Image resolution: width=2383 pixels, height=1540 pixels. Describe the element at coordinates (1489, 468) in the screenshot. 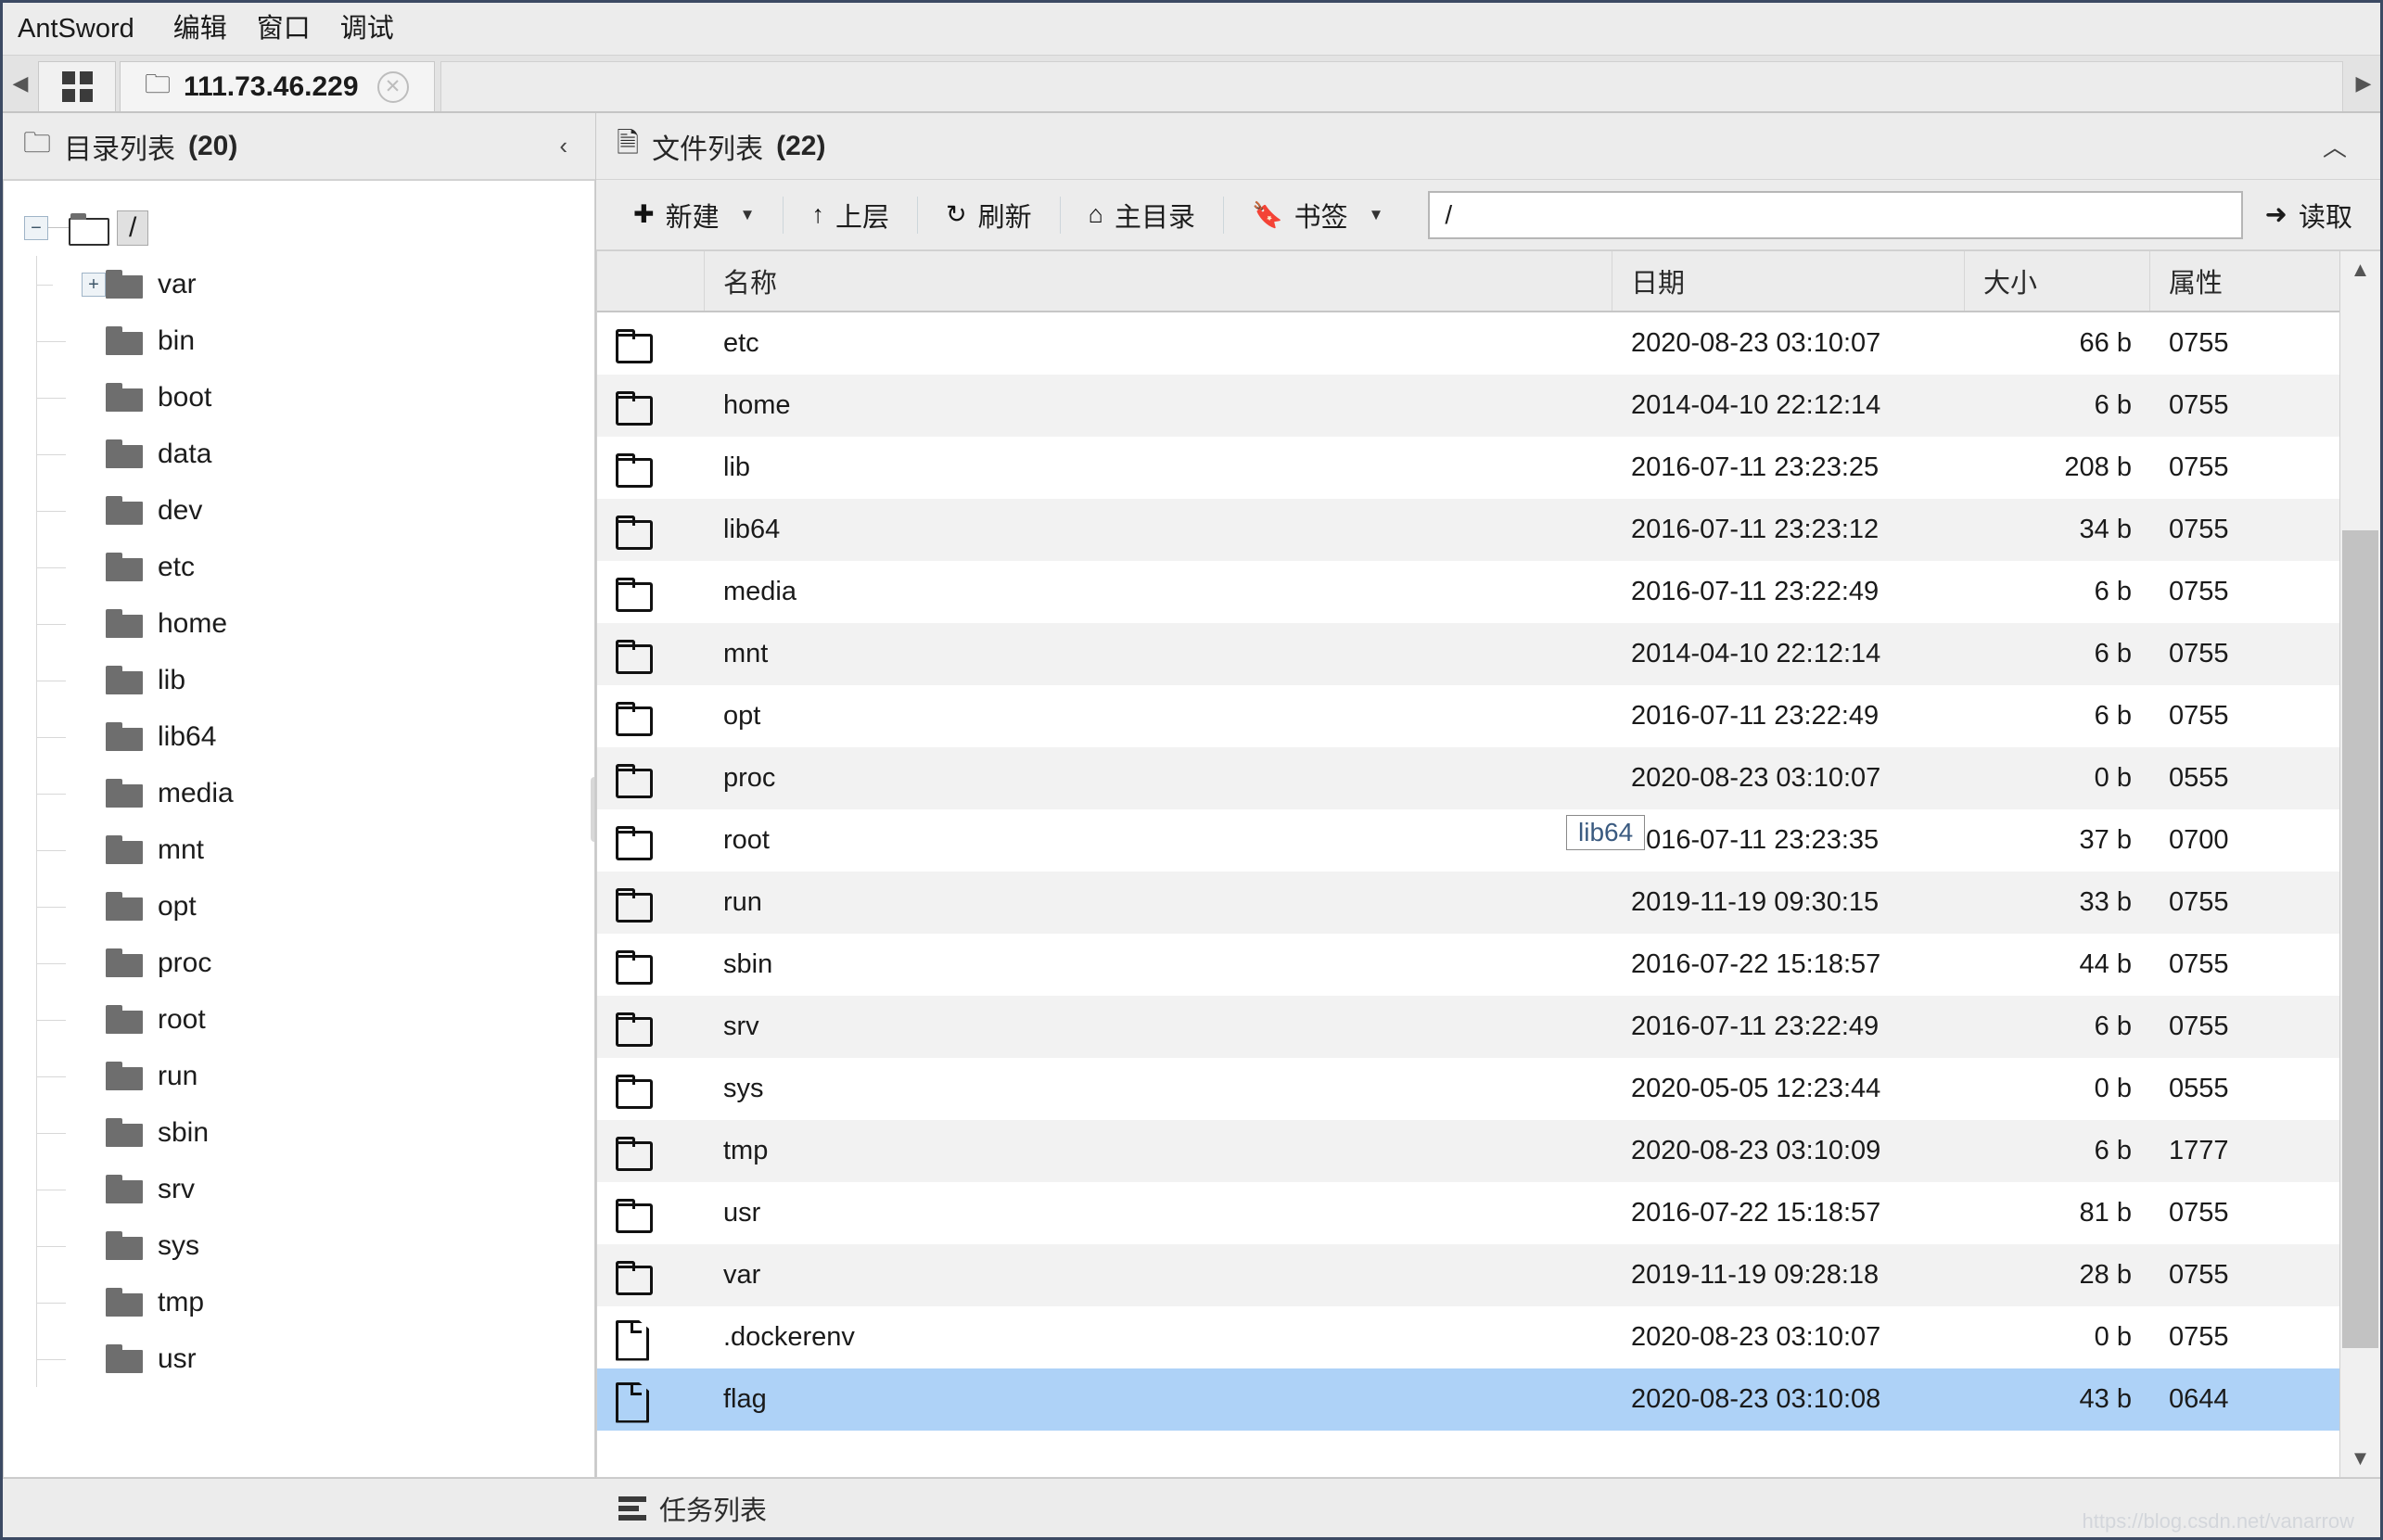

I see `table-row: lib 2016-07-11 23:23:25 208 b 0755` at that location.